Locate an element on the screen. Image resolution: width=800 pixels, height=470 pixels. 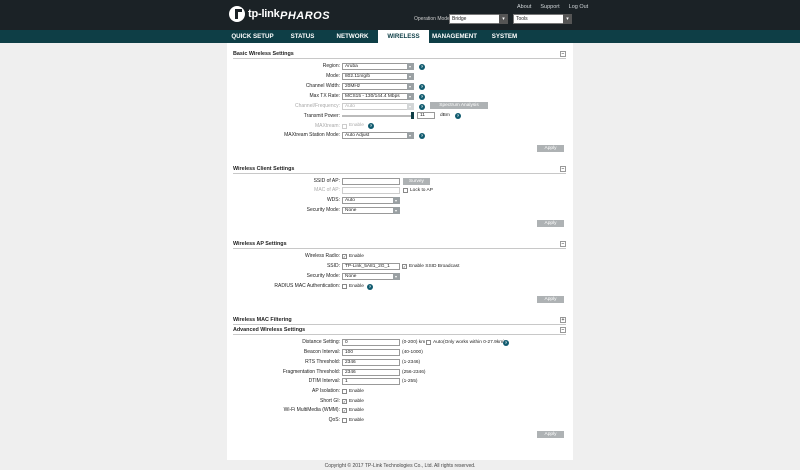
tab-system: SYSTEM is located at coordinates (504, 36).